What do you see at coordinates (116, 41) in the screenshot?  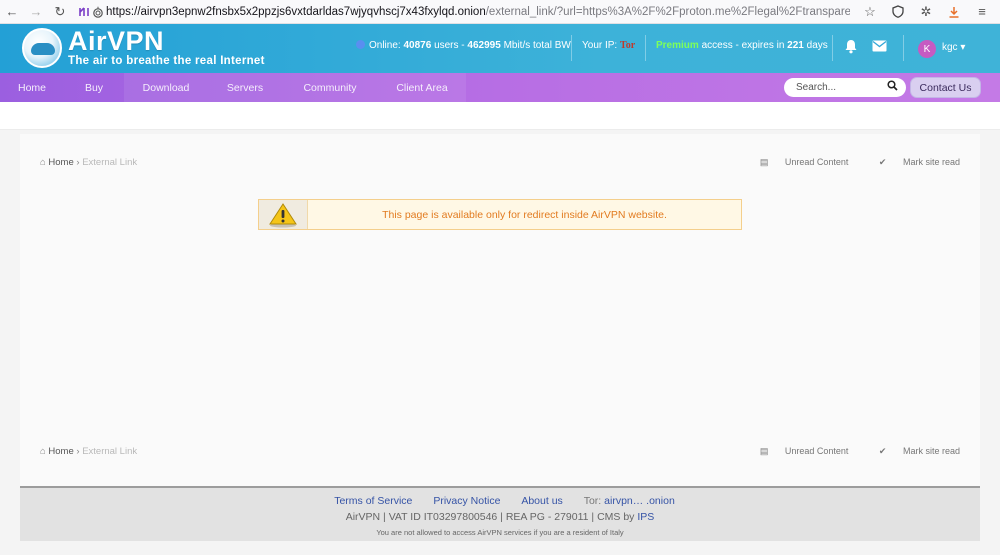 I see `logo-name: AirVPN` at bounding box center [116, 41].